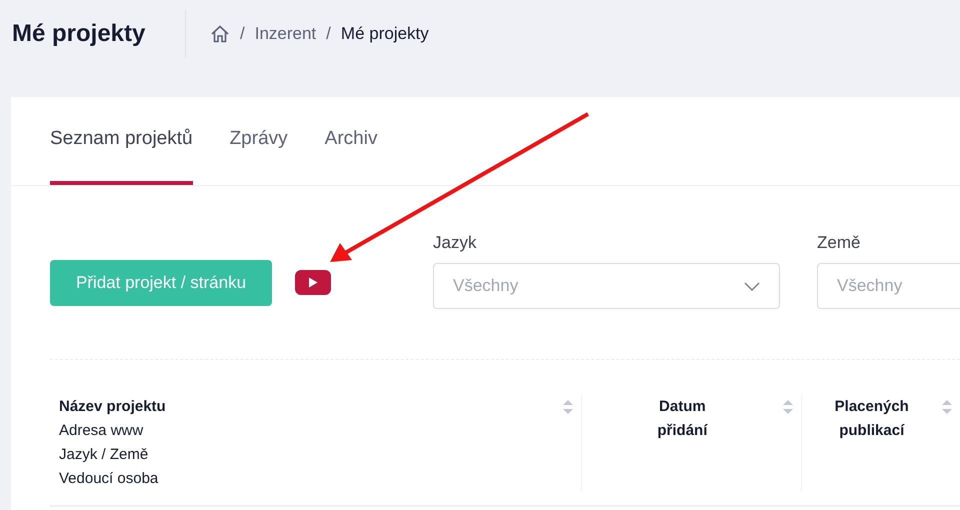 This screenshot has height=510, width=960. Describe the element at coordinates (839, 242) in the screenshot. I see `field-label: Země` at that location.